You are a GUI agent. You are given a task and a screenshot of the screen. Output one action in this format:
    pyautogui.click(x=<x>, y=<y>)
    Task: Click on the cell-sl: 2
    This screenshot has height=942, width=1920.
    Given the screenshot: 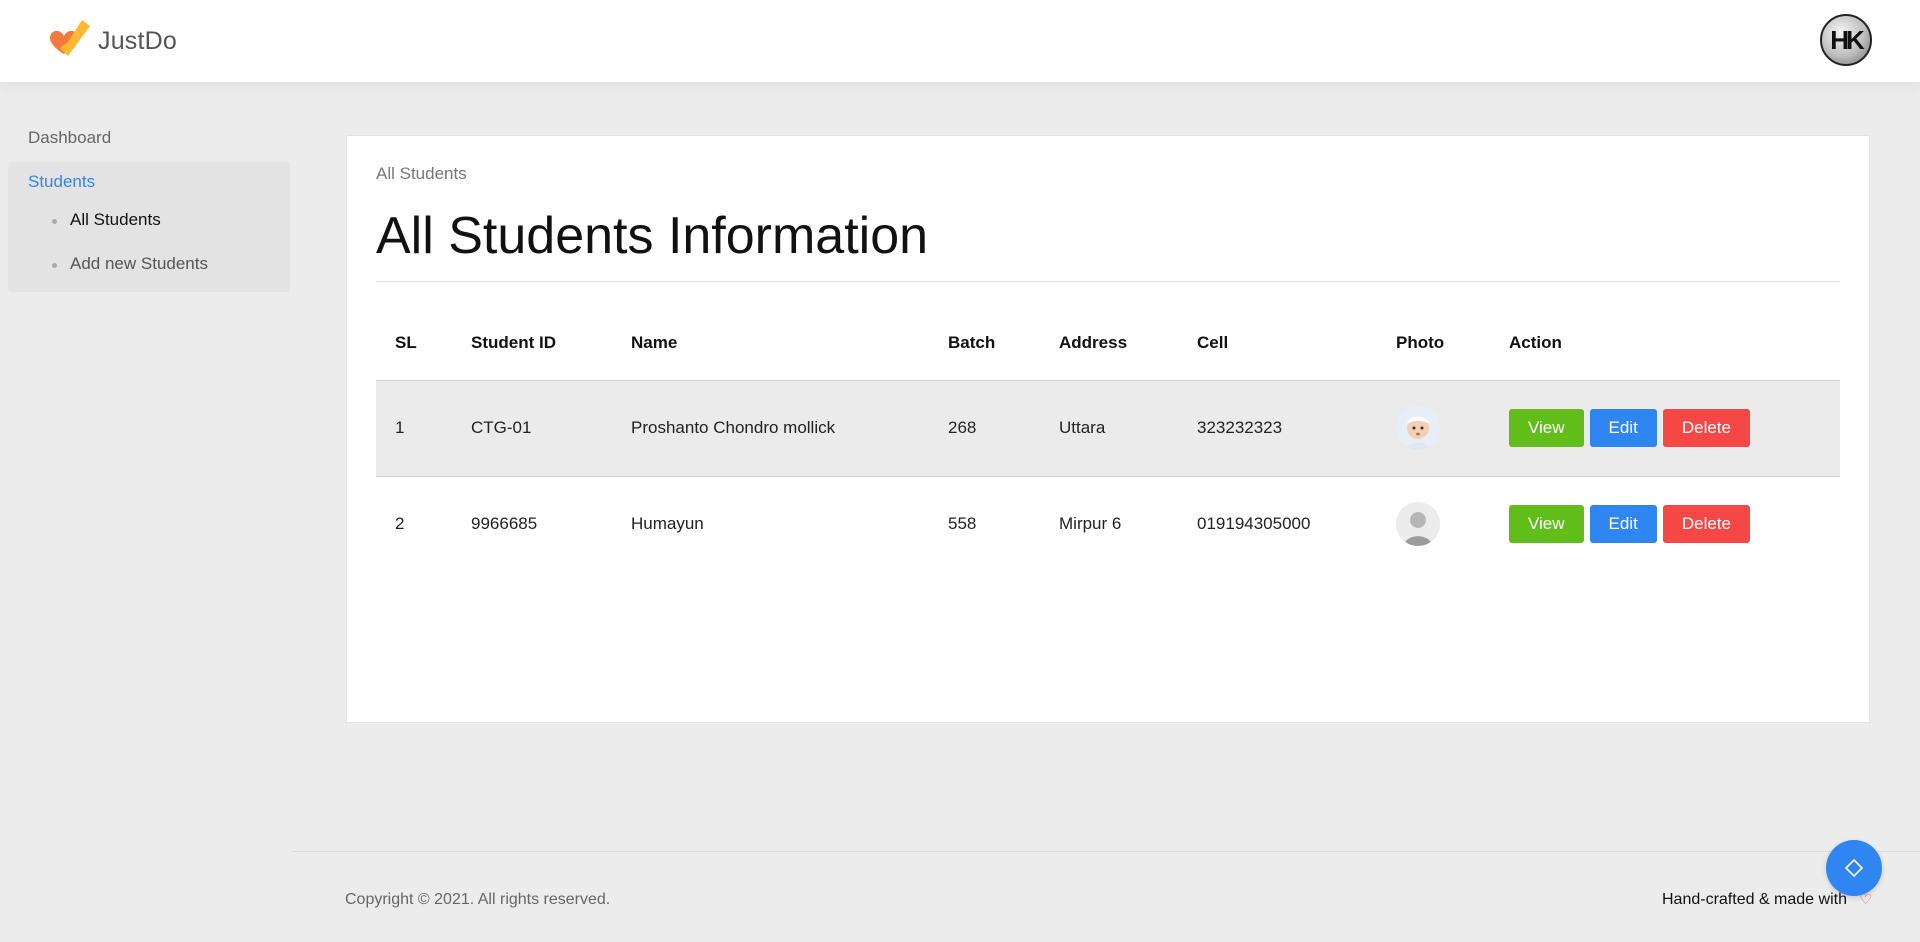 What is the action you would take?
    pyautogui.click(x=400, y=524)
    